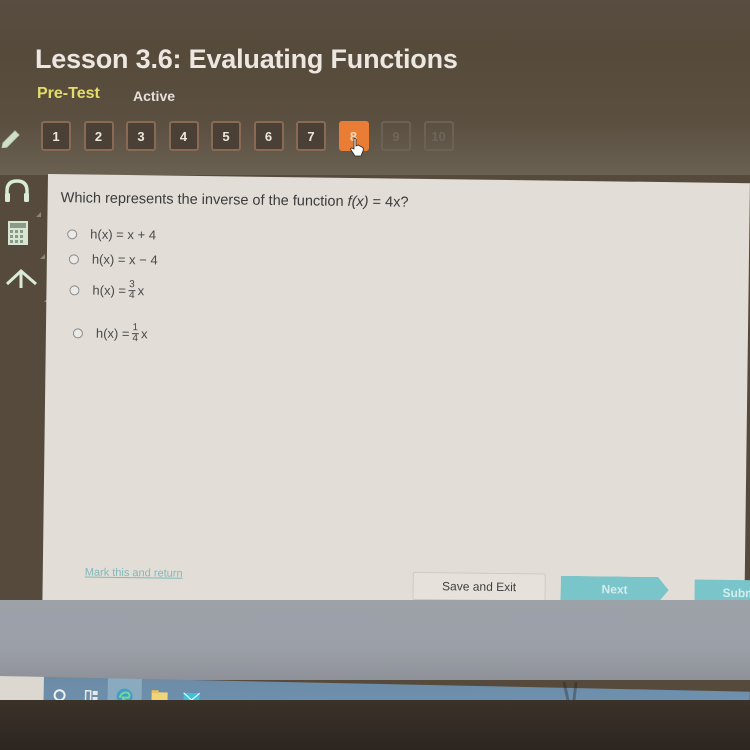  Describe the element at coordinates (154, 96) in the screenshot. I see `status-label: Active` at that location.